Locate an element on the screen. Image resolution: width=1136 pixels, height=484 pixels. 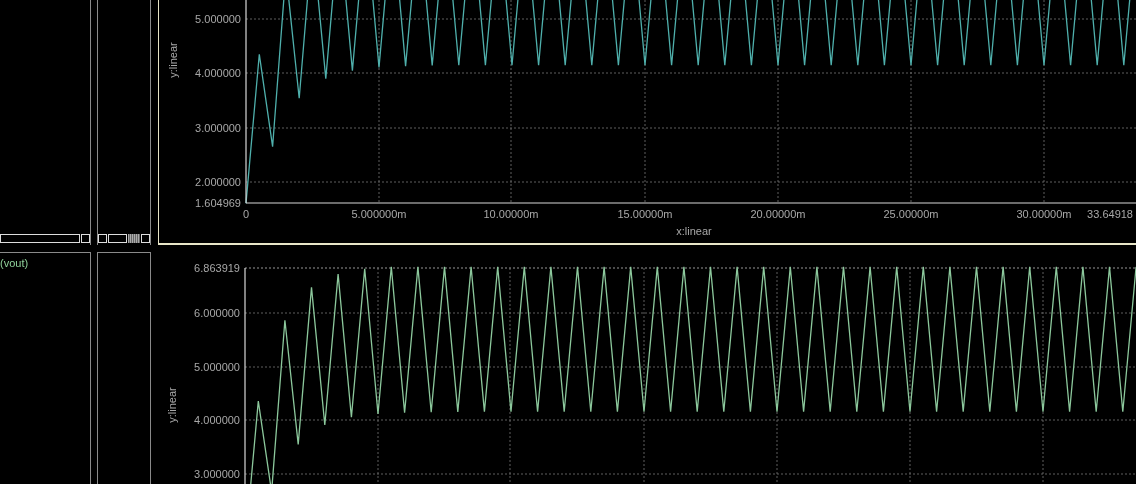
y-tick-label: 6.863919 is located at coordinates (217, 268).